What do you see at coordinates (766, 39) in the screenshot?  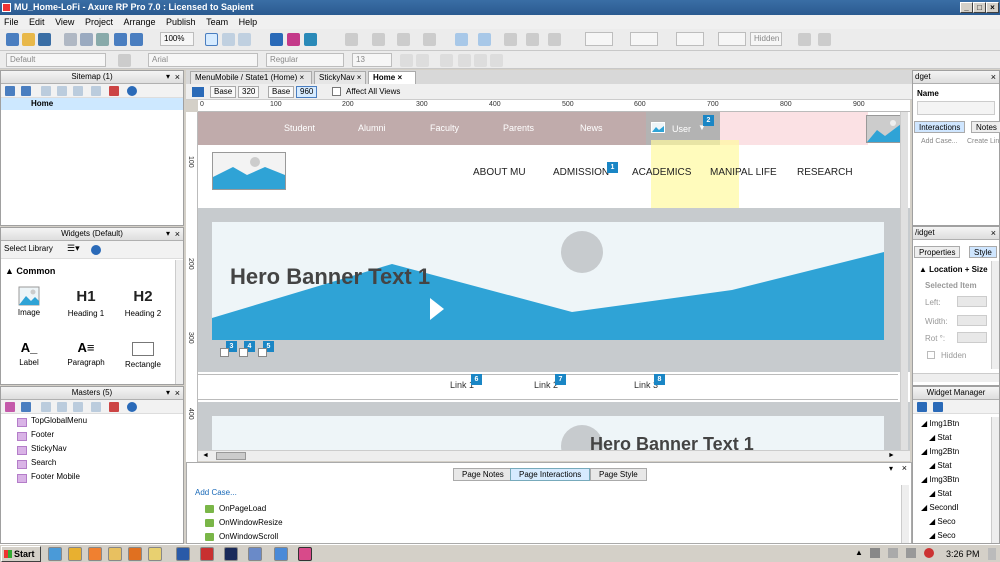 I see `hidden-checkbox: Hidden` at bounding box center [766, 39].